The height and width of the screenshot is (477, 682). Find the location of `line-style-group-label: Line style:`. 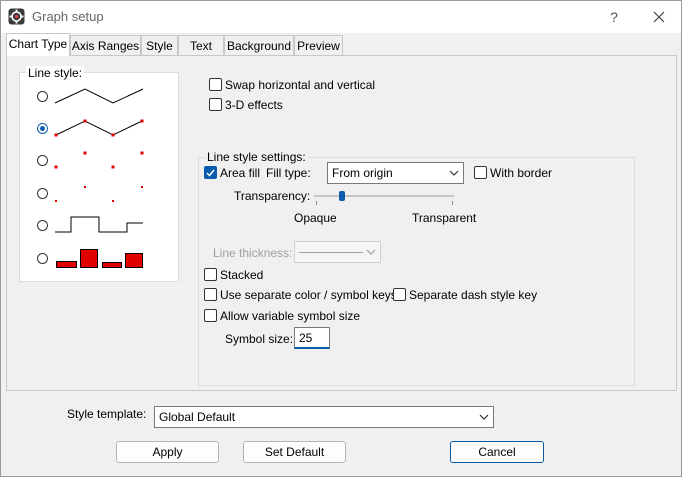

line-style-group-label: Line style: is located at coordinates (55, 73).